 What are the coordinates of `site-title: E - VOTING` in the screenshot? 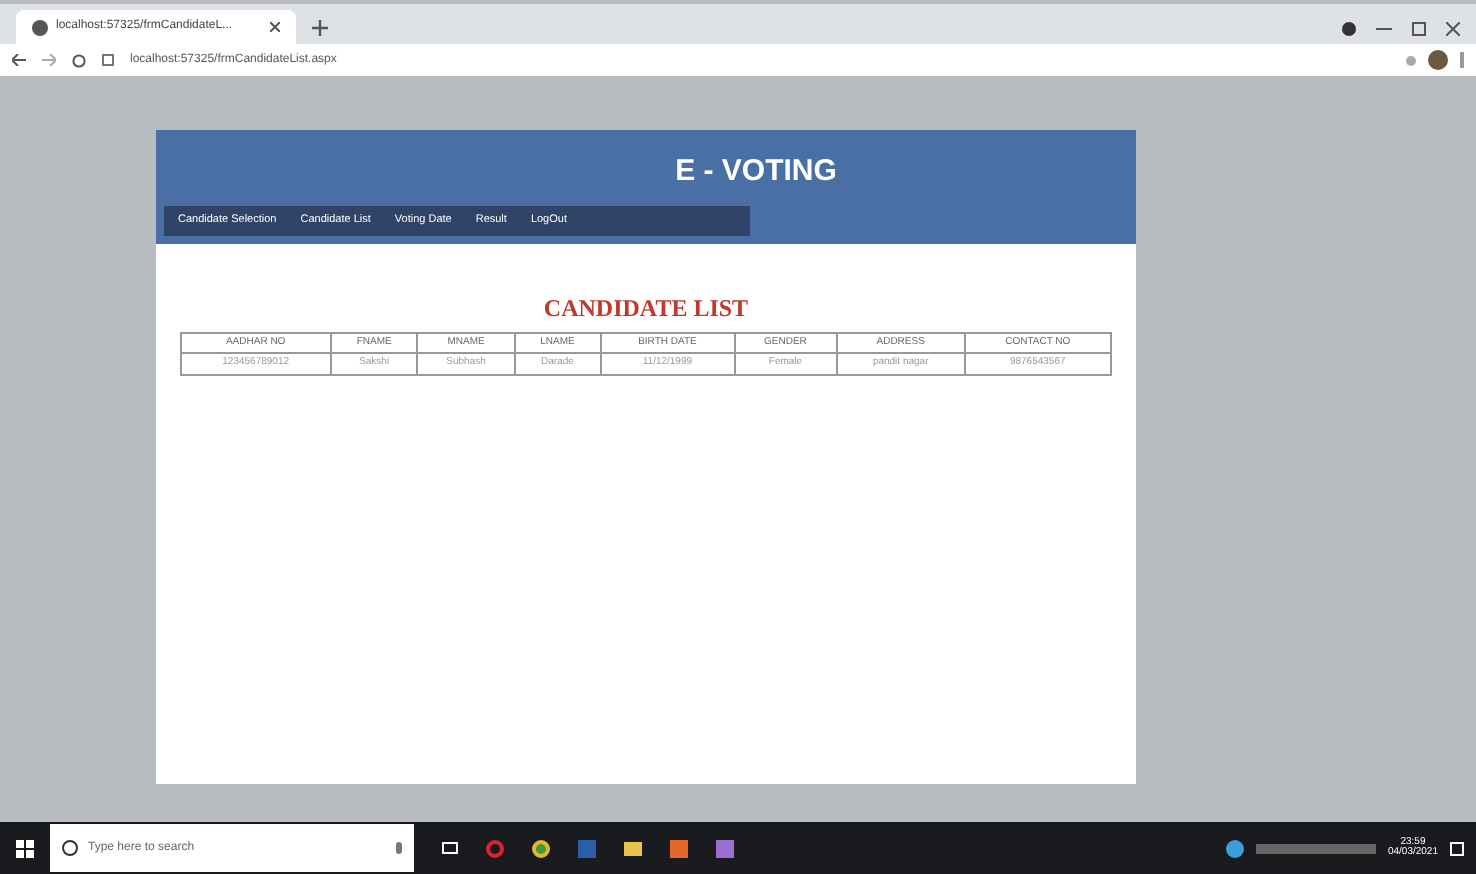 It's located at (756, 171).